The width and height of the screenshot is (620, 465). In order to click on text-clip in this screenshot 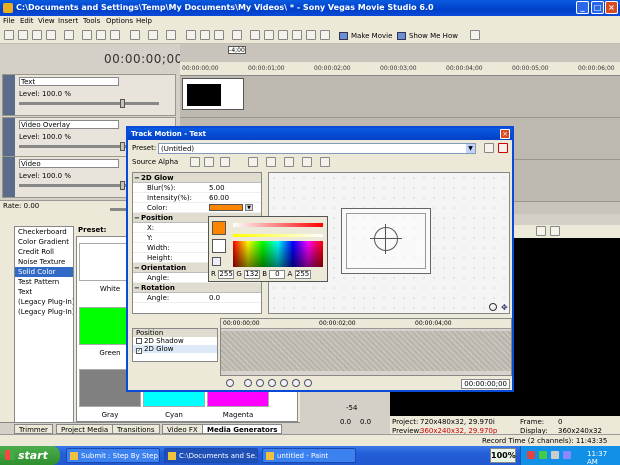, I will do `click(213, 94)`.